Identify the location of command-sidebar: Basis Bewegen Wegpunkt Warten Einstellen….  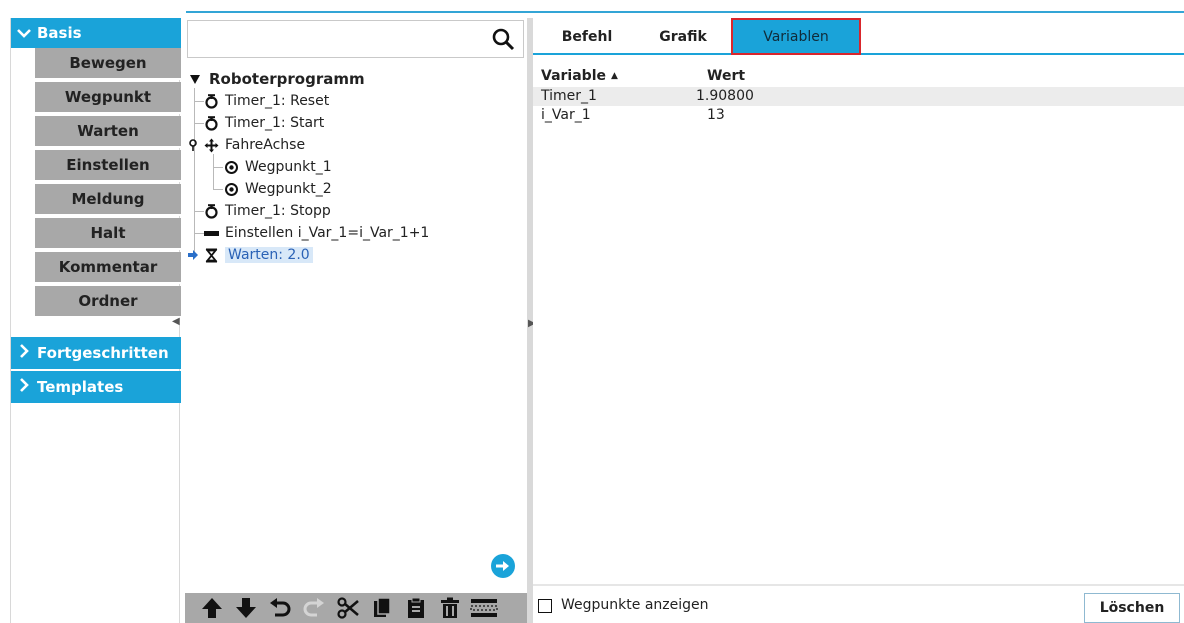
(95, 320).